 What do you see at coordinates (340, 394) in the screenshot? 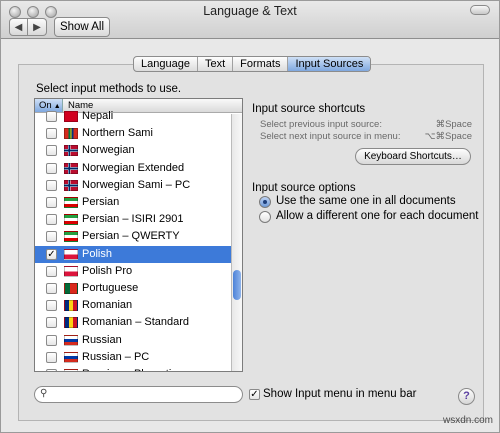
I see `show-input-menu-label: Show Input menu in menu bar` at bounding box center [340, 394].